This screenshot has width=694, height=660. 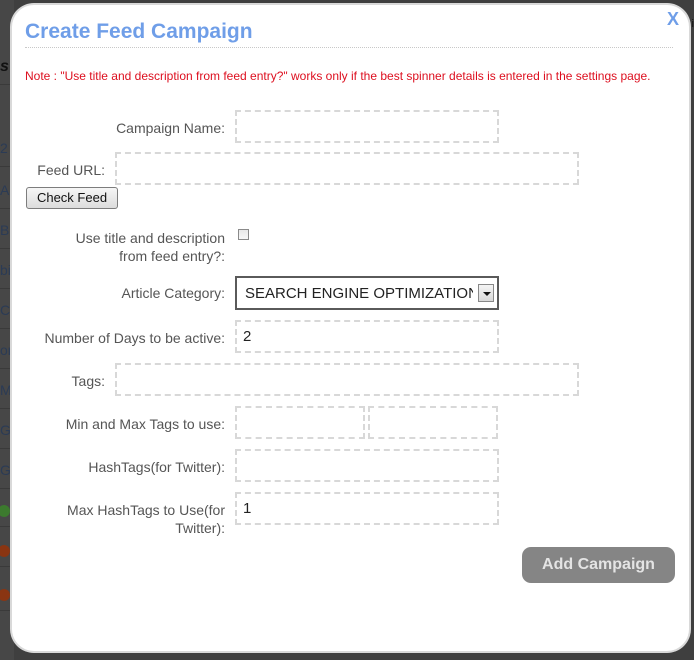 What do you see at coordinates (139, 31) in the screenshot?
I see `dialog-title: Create Feed Campaign` at bounding box center [139, 31].